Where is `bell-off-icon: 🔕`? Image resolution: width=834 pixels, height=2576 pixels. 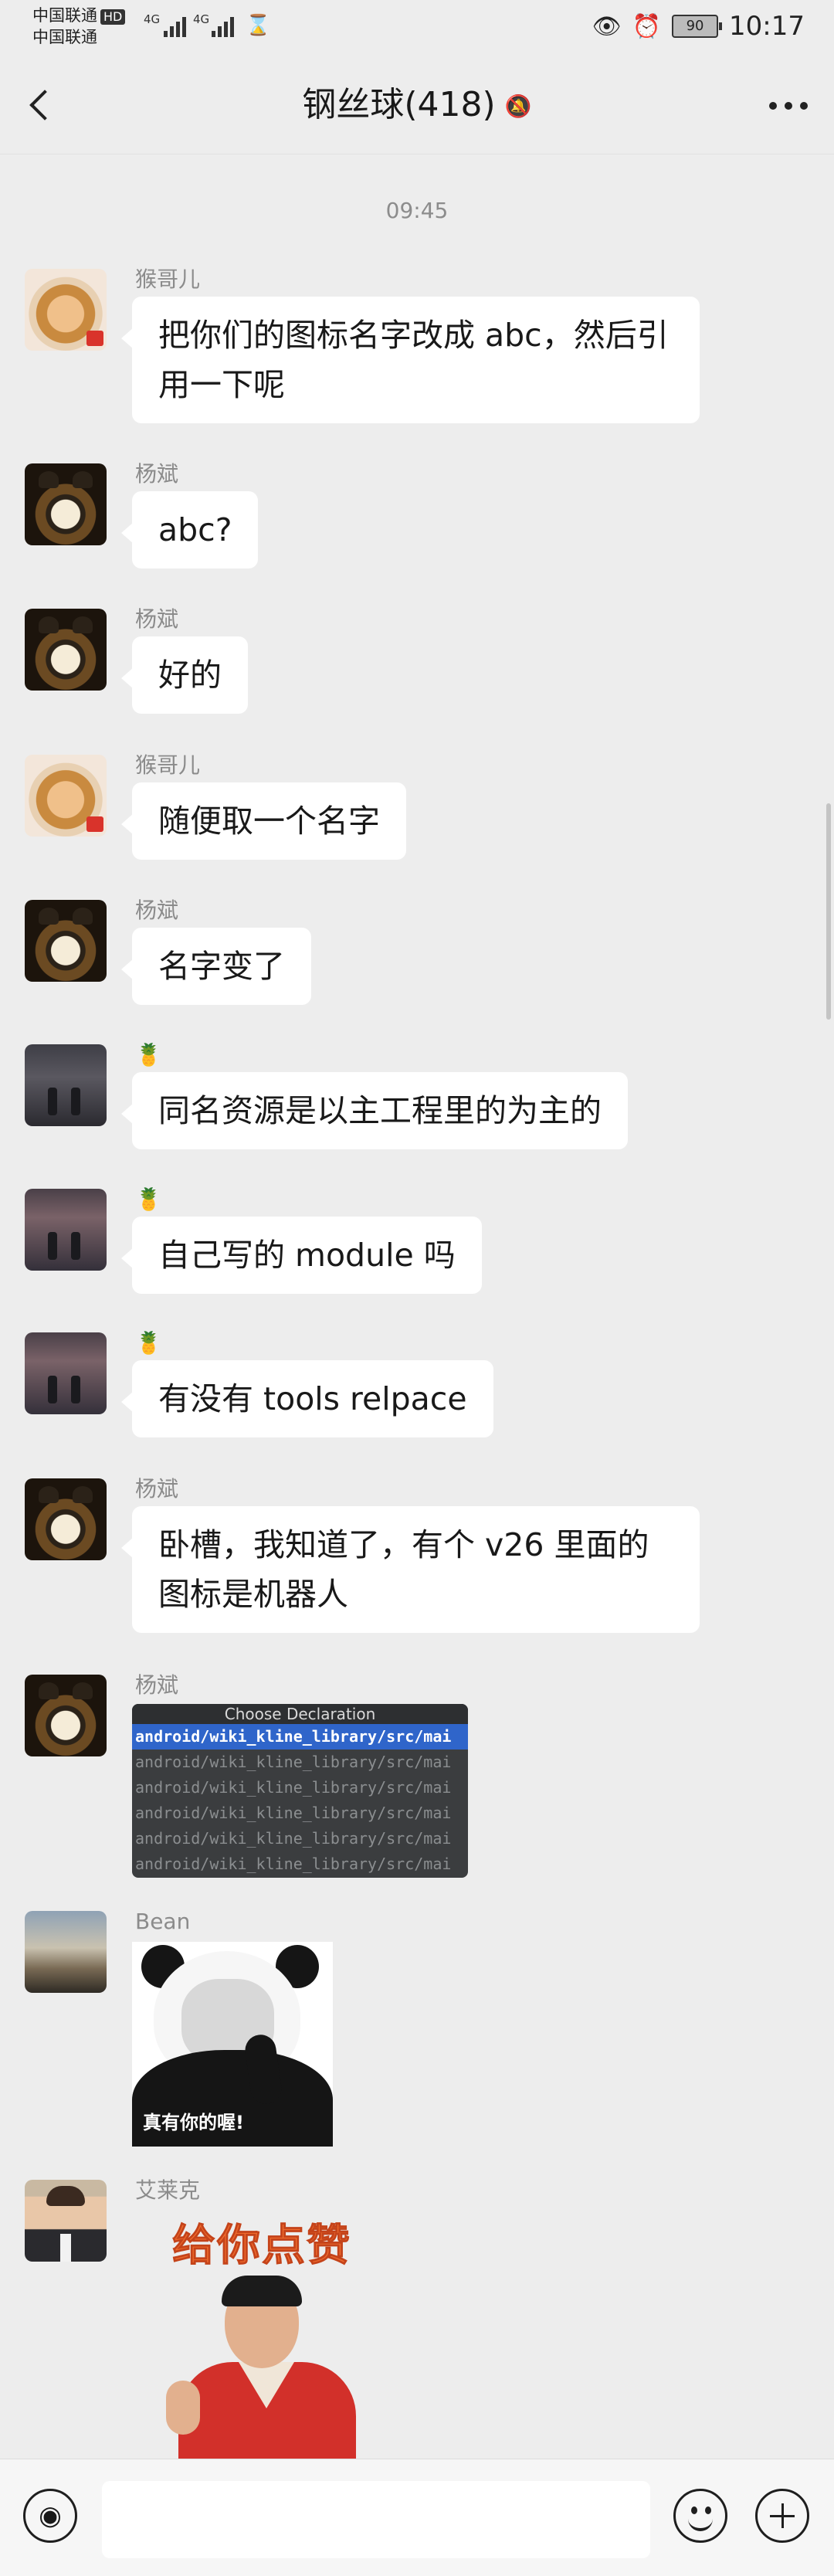
bell-off-icon: 🔕 is located at coordinates (518, 106).